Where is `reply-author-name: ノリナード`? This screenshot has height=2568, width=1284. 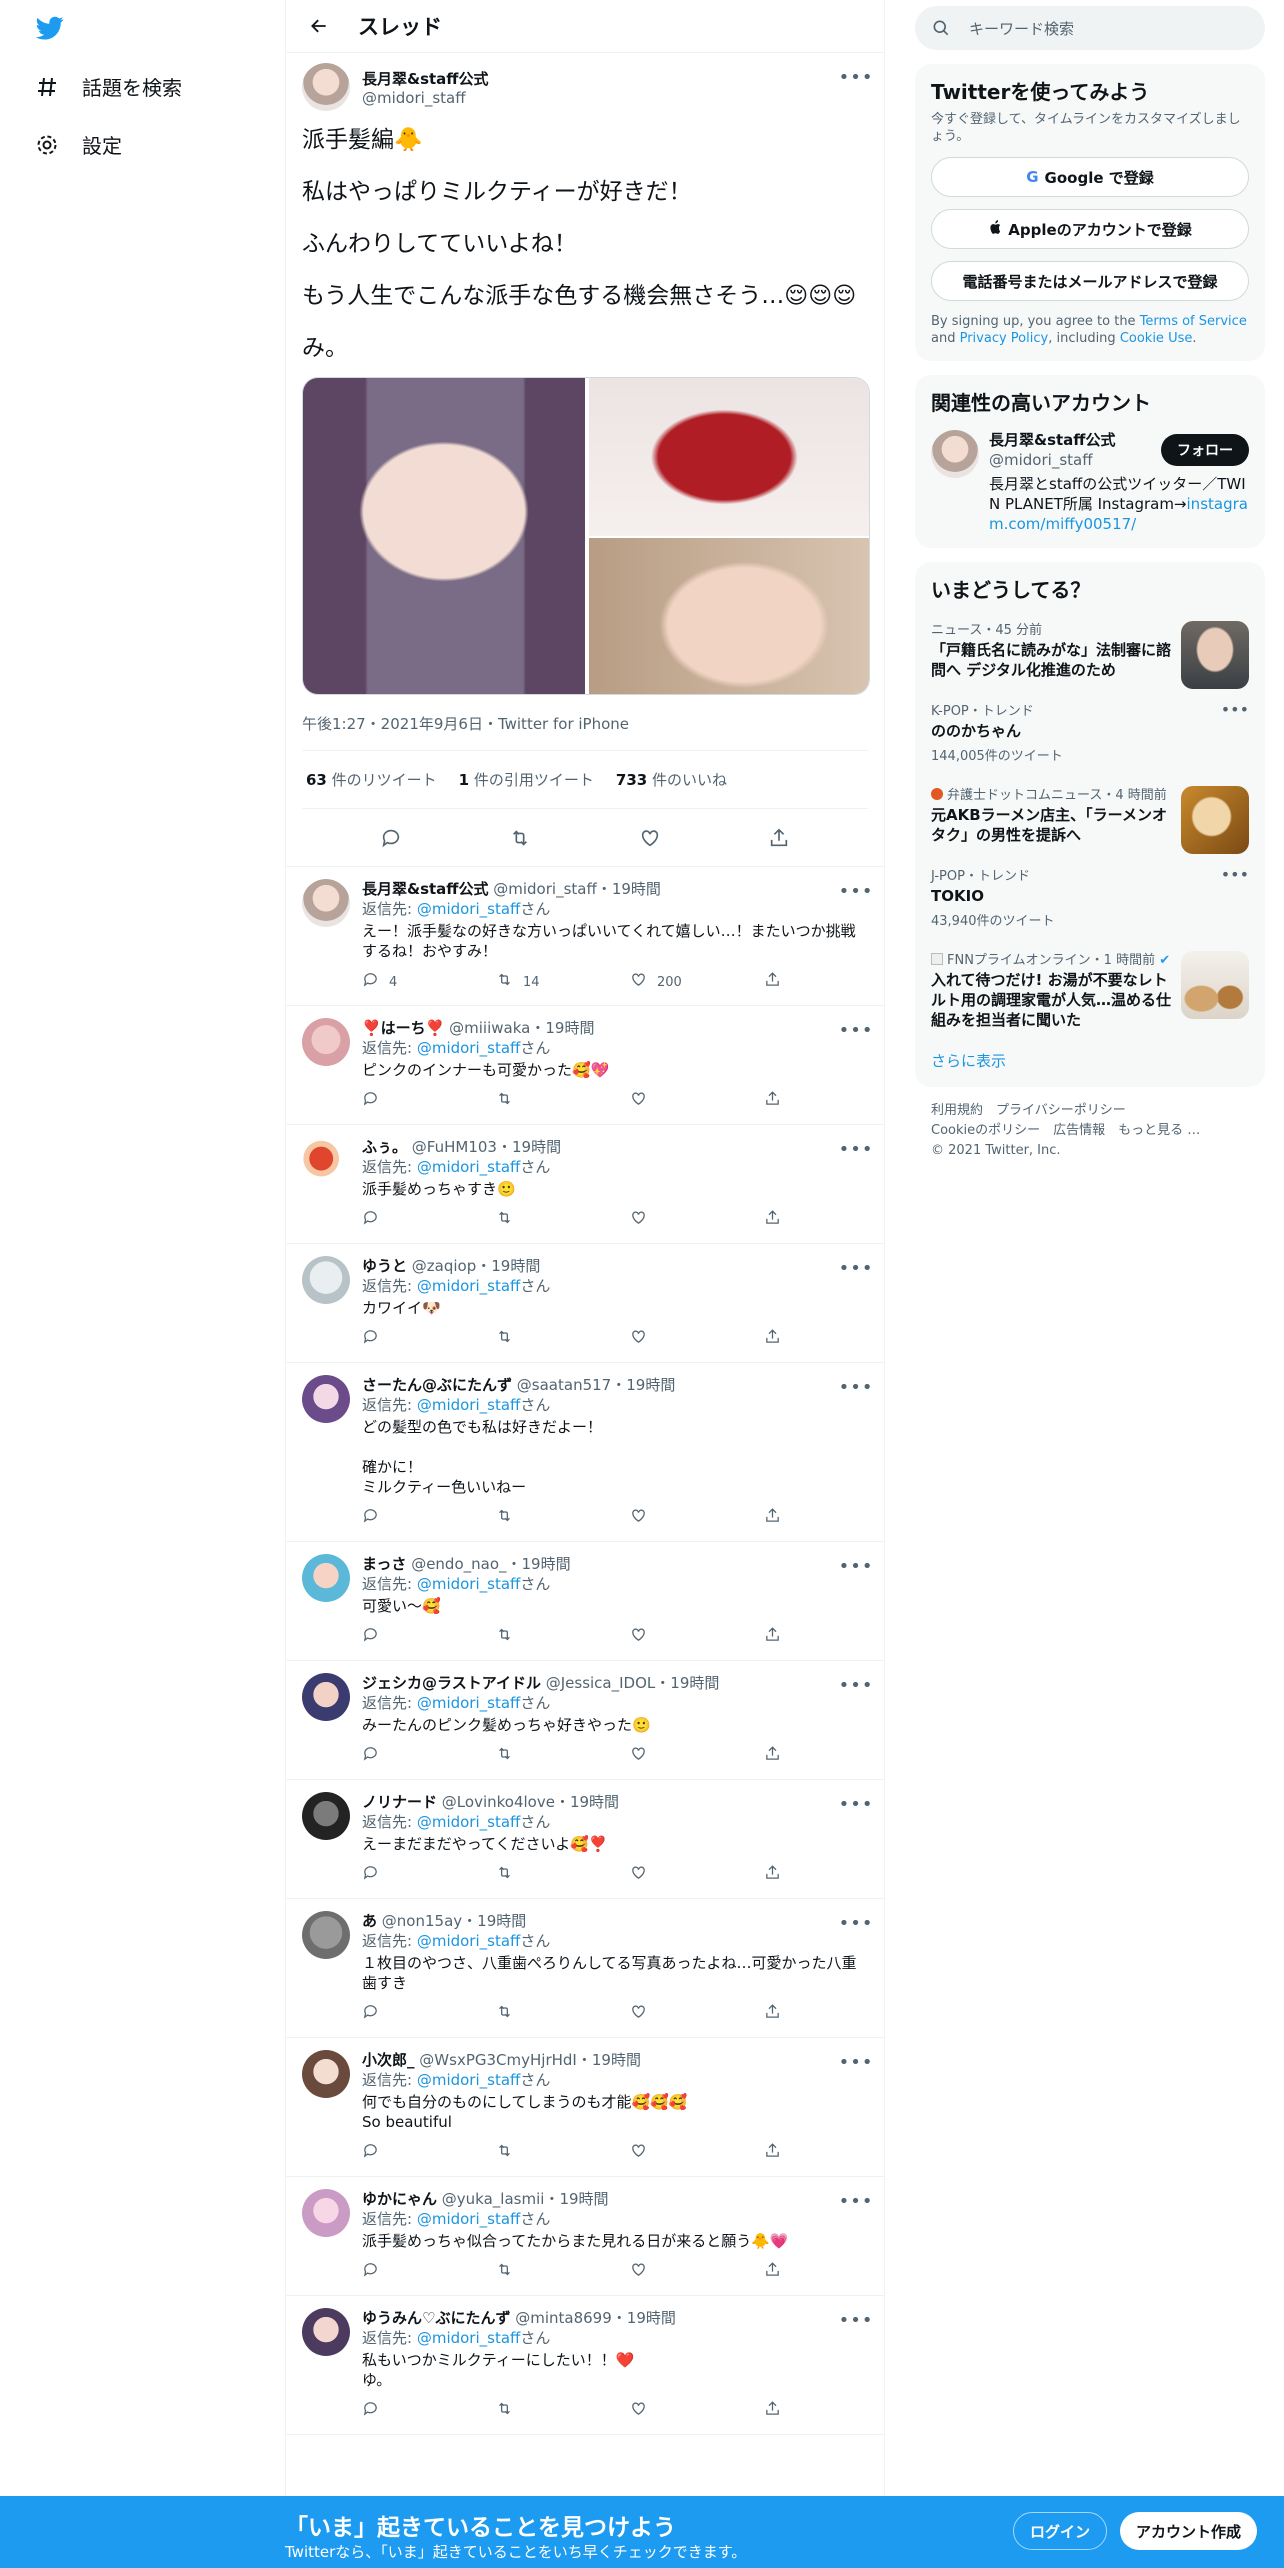 reply-author-name: ノリナード is located at coordinates (399, 1802).